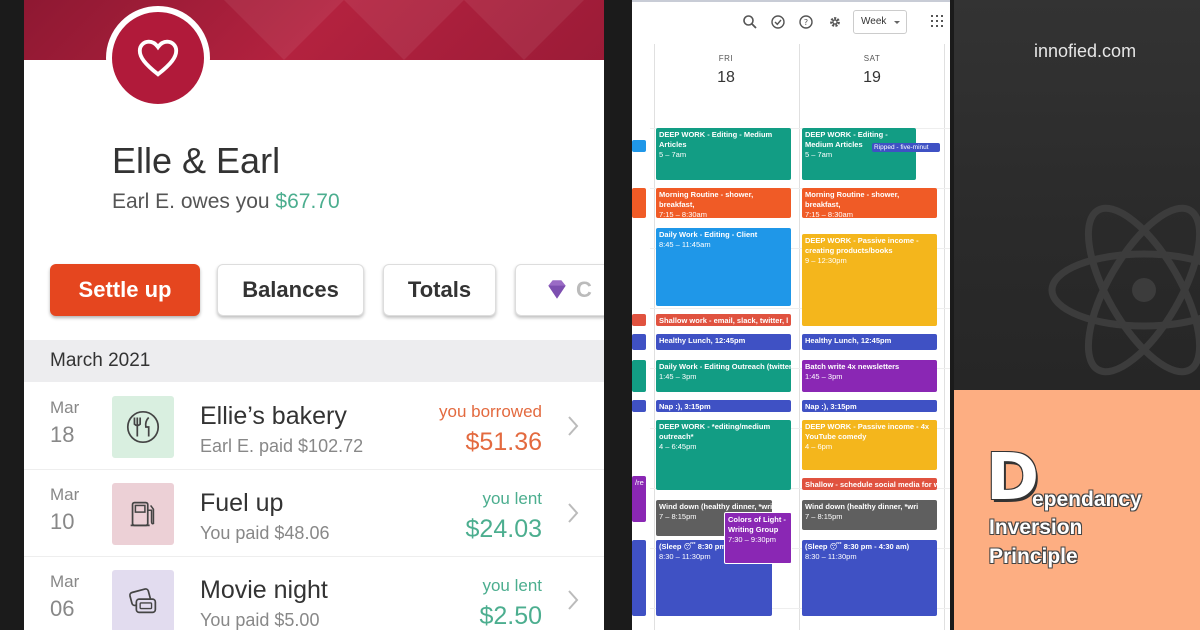 Image resolution: width=1200 pixels, height=630 pixels. What do you see at coordinates (503, 529) in the screenshot?
I see `expense-amount: $24.03` at bounding box center [503, 529].